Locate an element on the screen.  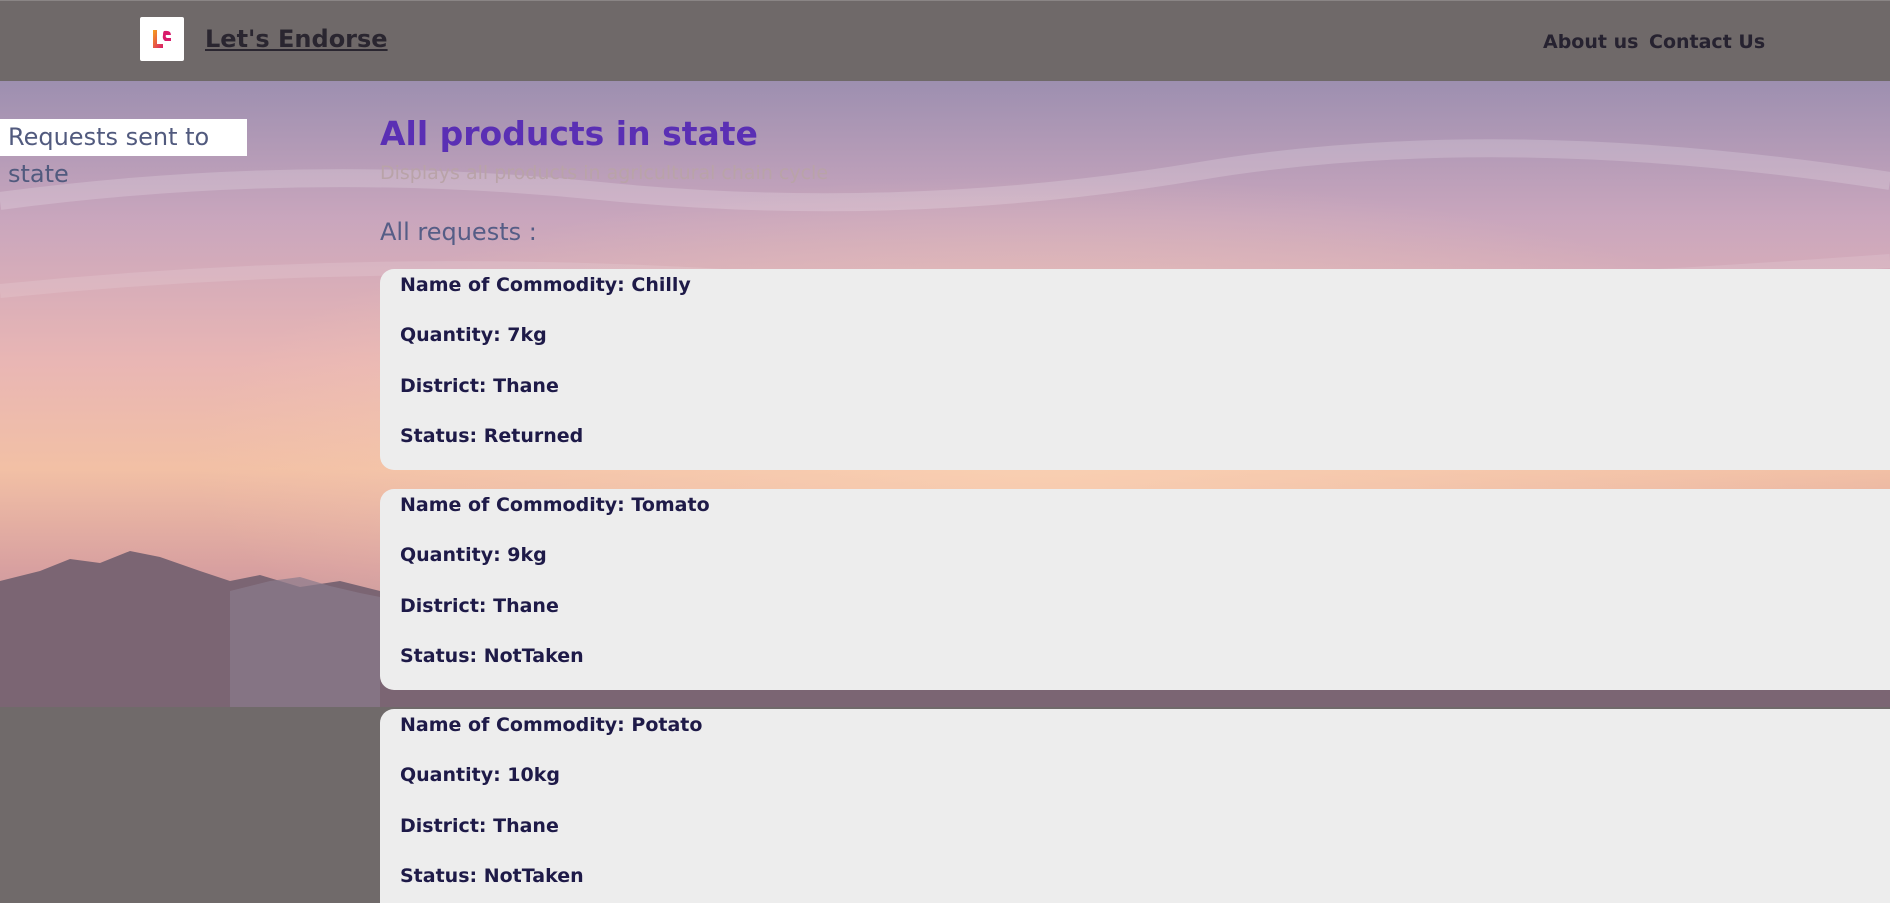
sidebar-item-requests-sent-to-state: Requests sent to state is located at coordinates (123, 153).